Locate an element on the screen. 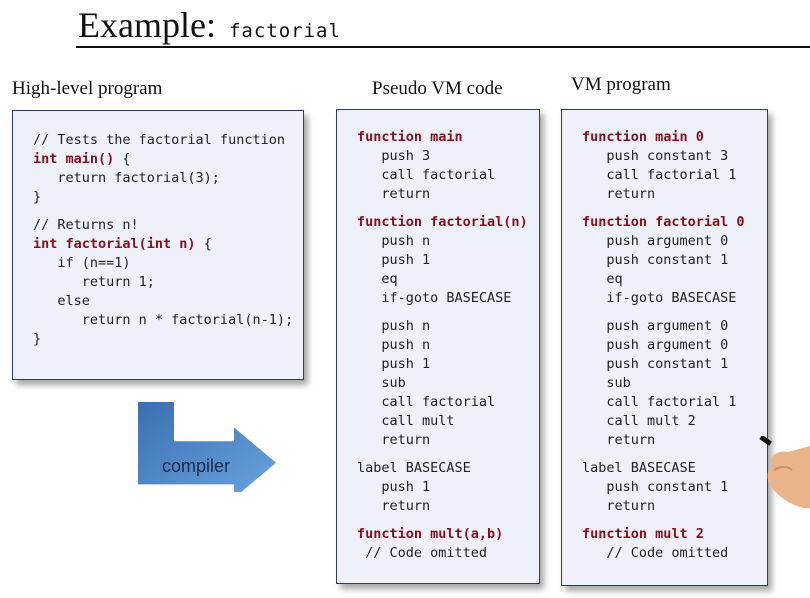  compiler-label: compiler is located at coordinates (196, 466).